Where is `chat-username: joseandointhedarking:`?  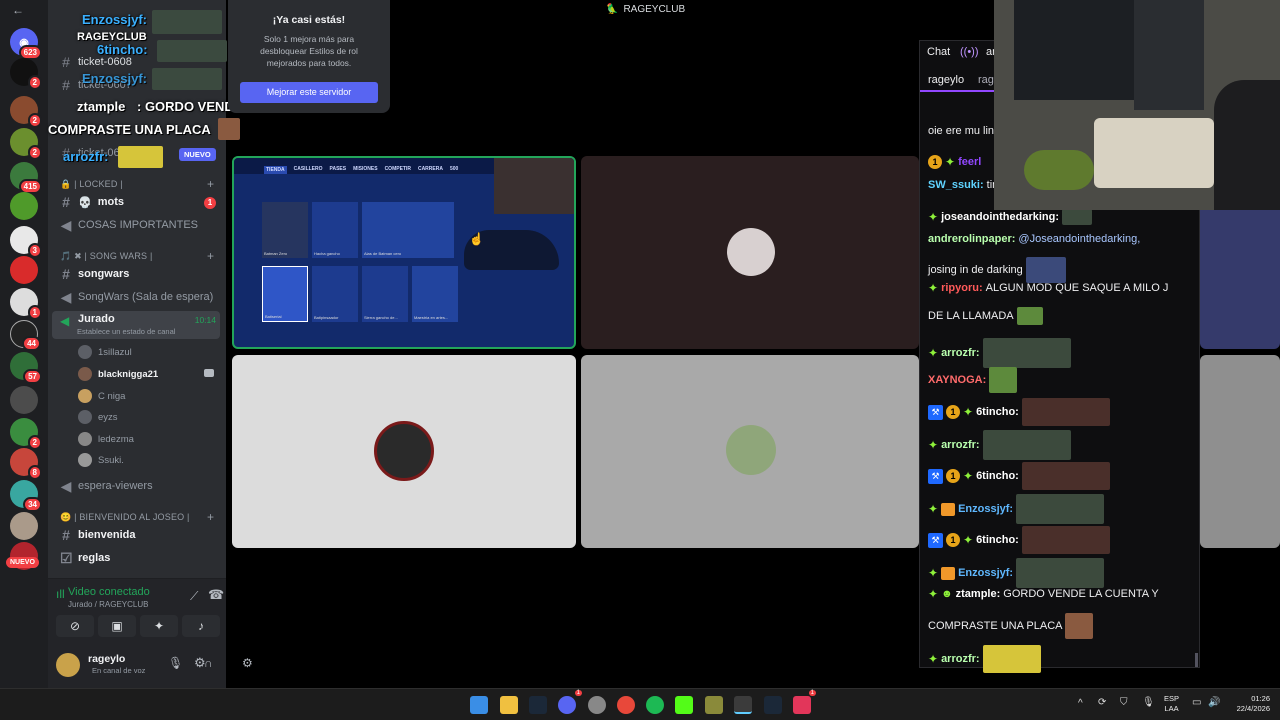
chat-username: joseandointhedarking: is located at coordinates (1000, 217).